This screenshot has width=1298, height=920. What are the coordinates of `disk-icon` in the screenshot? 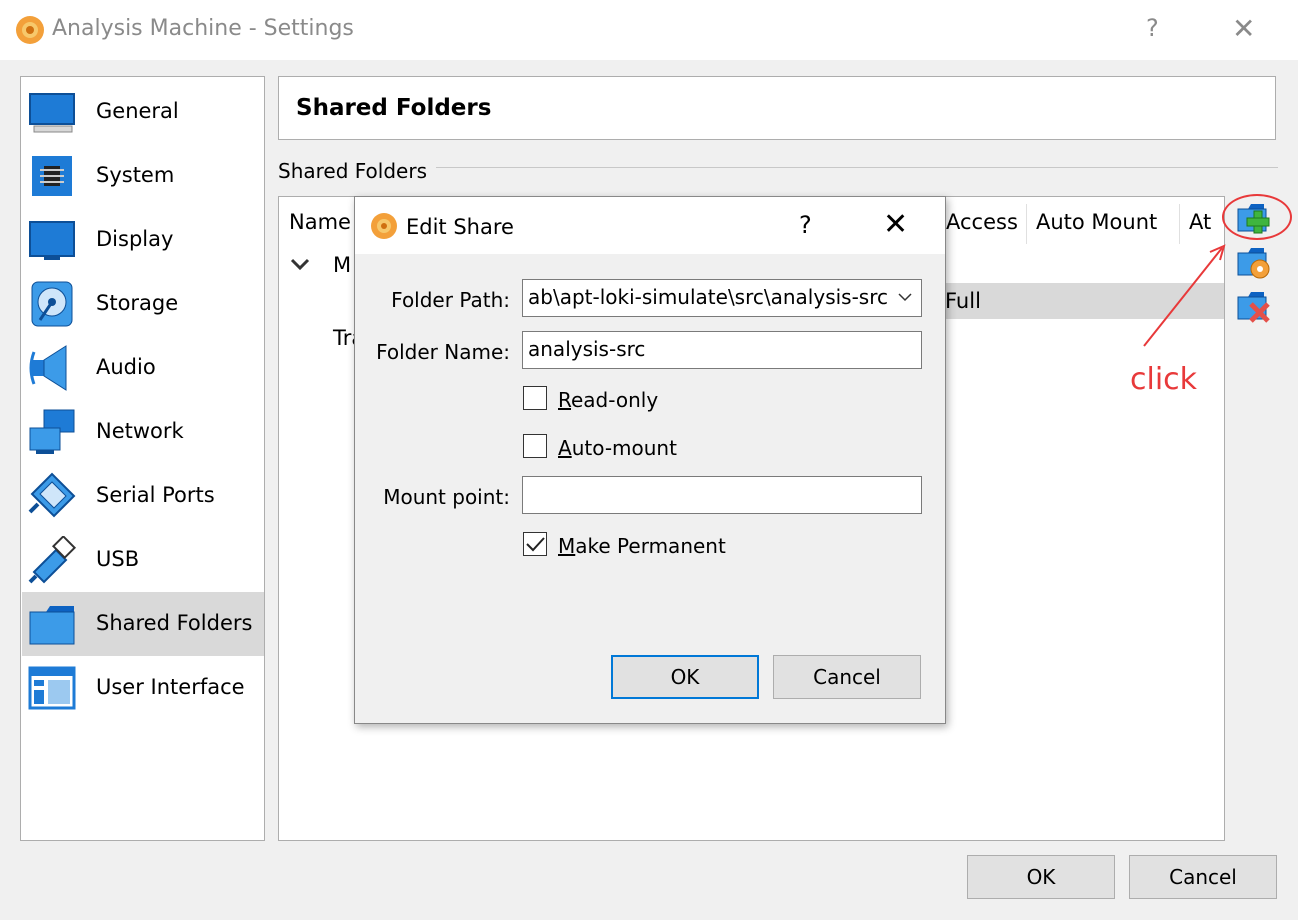 It's located at (52, 304).